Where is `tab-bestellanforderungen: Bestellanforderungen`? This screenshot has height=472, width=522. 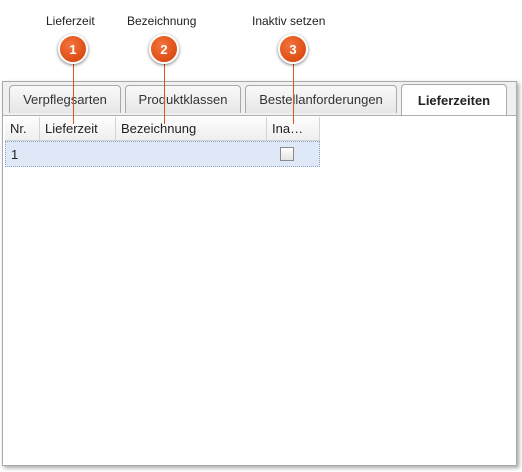 tab-bestellanforderungen: Bestellanforderungen is located at coordinates (321, 99).